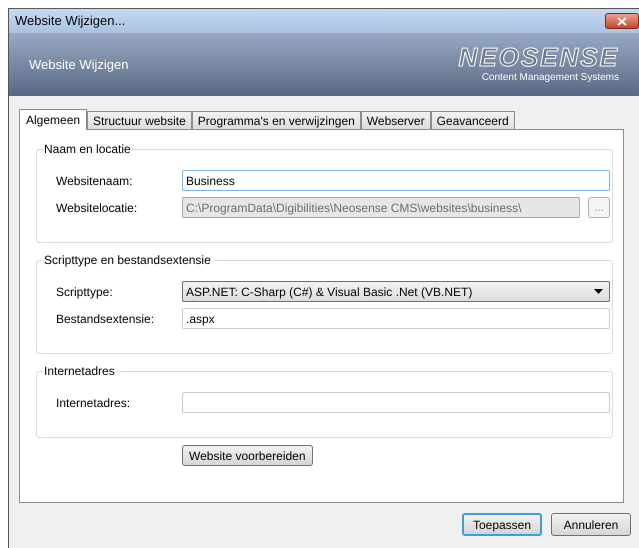  I want to click on tab: Webserver, so click(395, 120).